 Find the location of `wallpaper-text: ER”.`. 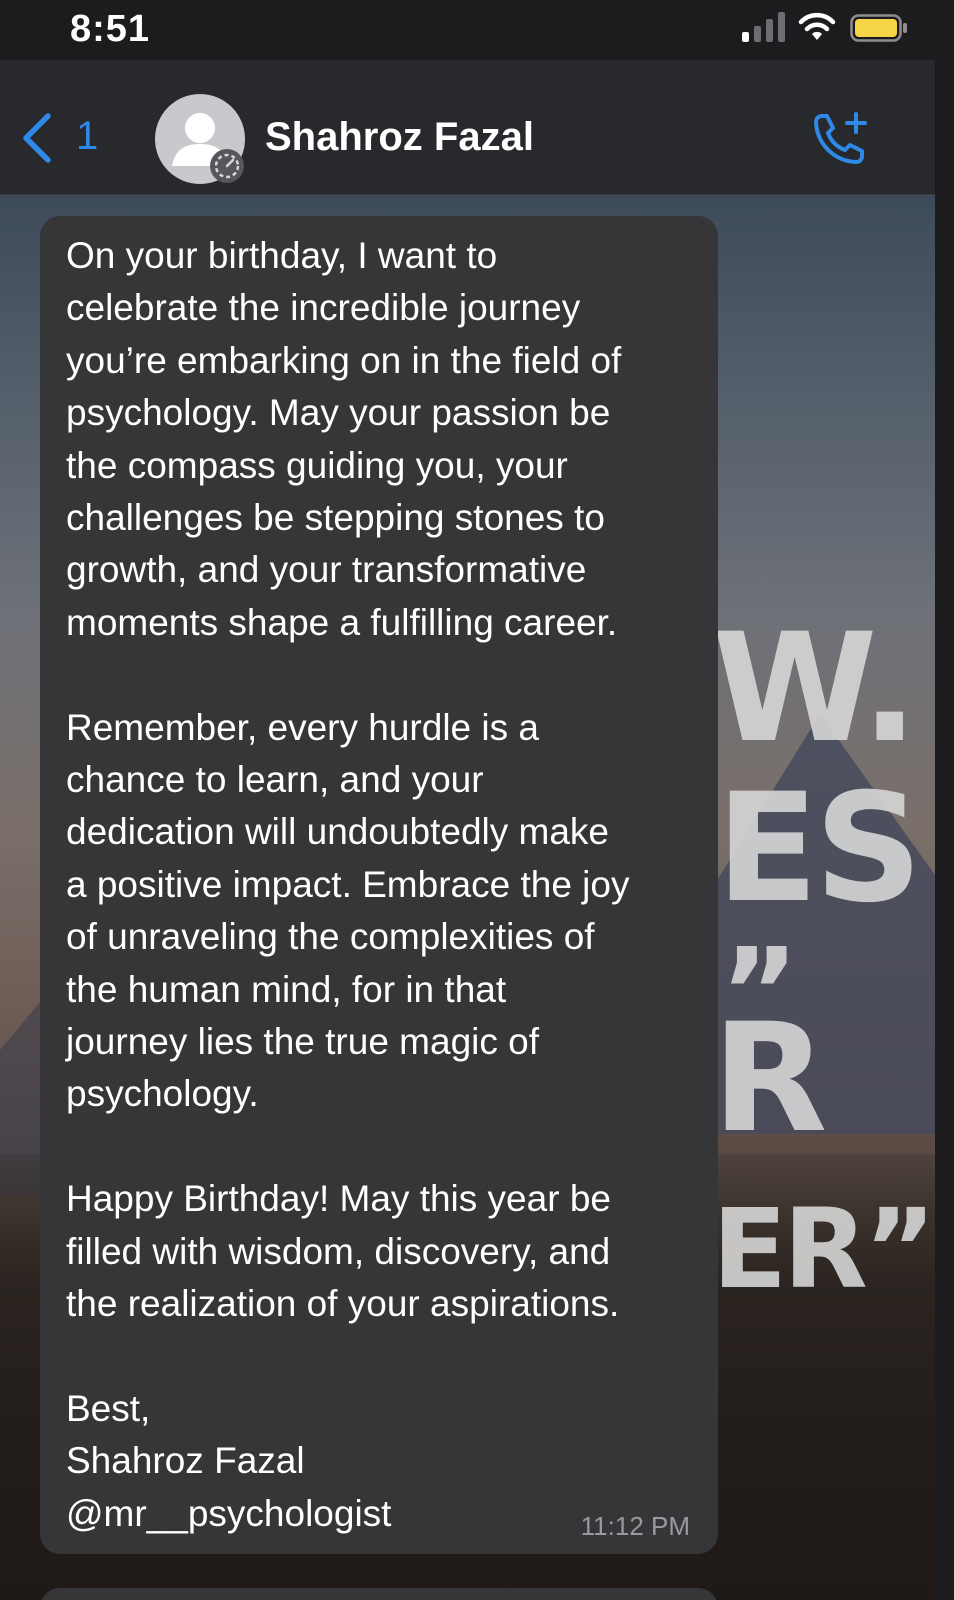

wallpaper-text: ER”. is located at coordinates (823, 1249).